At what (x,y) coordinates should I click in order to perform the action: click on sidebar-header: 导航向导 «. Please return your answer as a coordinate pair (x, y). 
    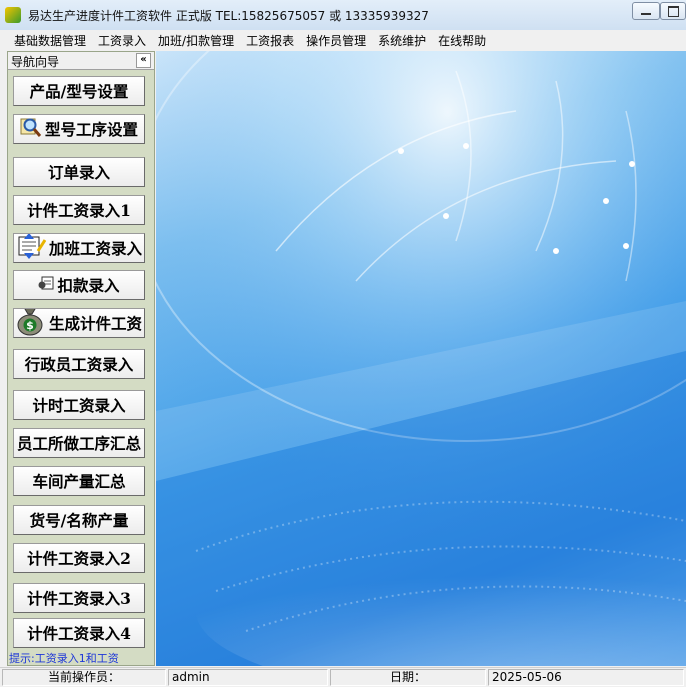
    Looking at the image, I should click on (81, 61).